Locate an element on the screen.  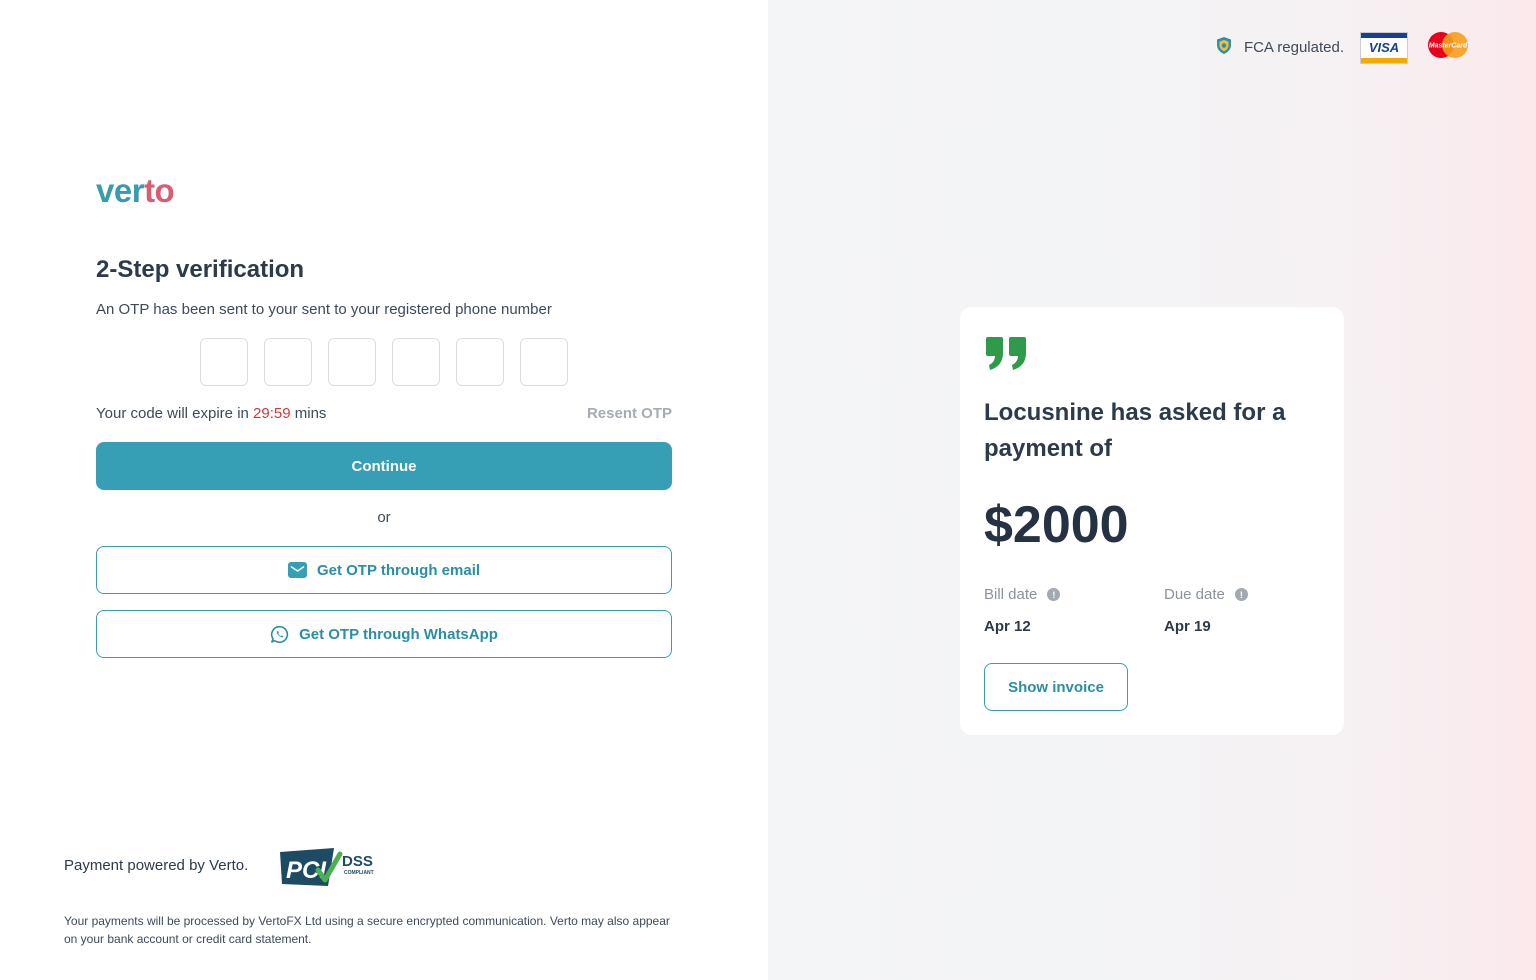
continue-button: Continue is located at coordinates (384, 466).